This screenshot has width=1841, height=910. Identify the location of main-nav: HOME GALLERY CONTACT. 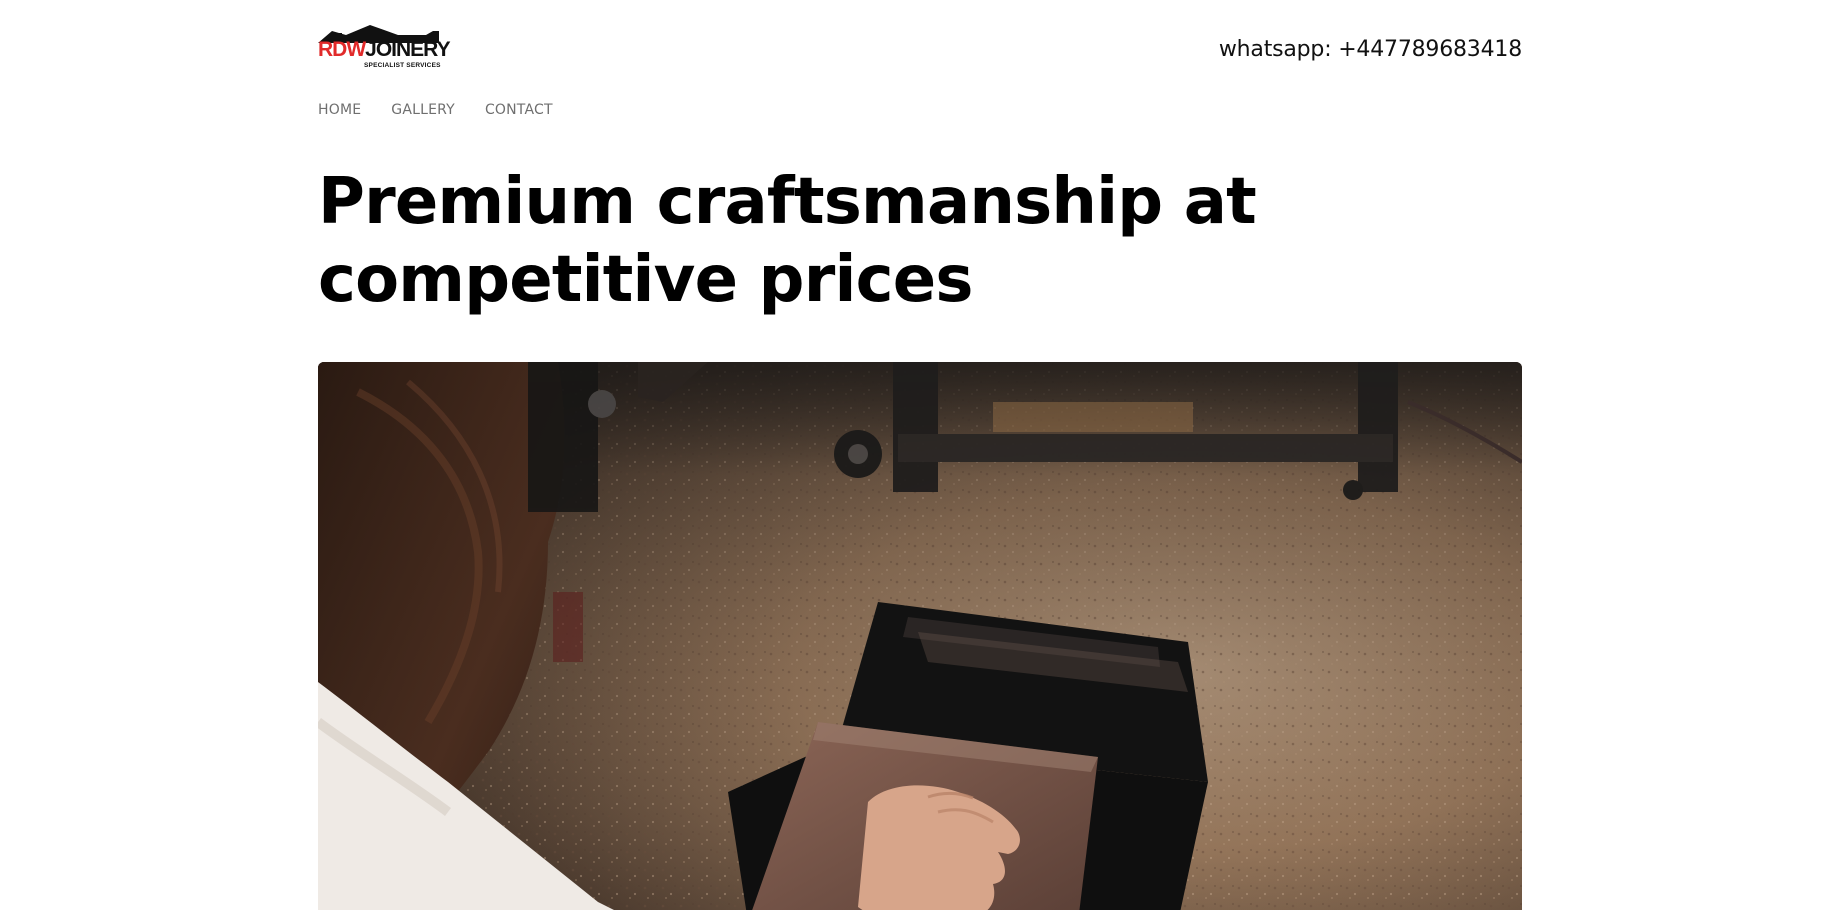
(435, 110).